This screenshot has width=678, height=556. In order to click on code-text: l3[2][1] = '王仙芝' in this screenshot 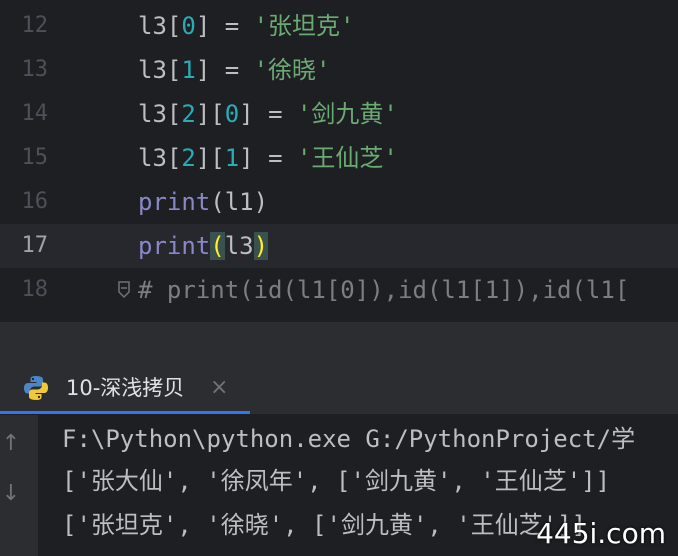, I will do `click(268, 158)`.